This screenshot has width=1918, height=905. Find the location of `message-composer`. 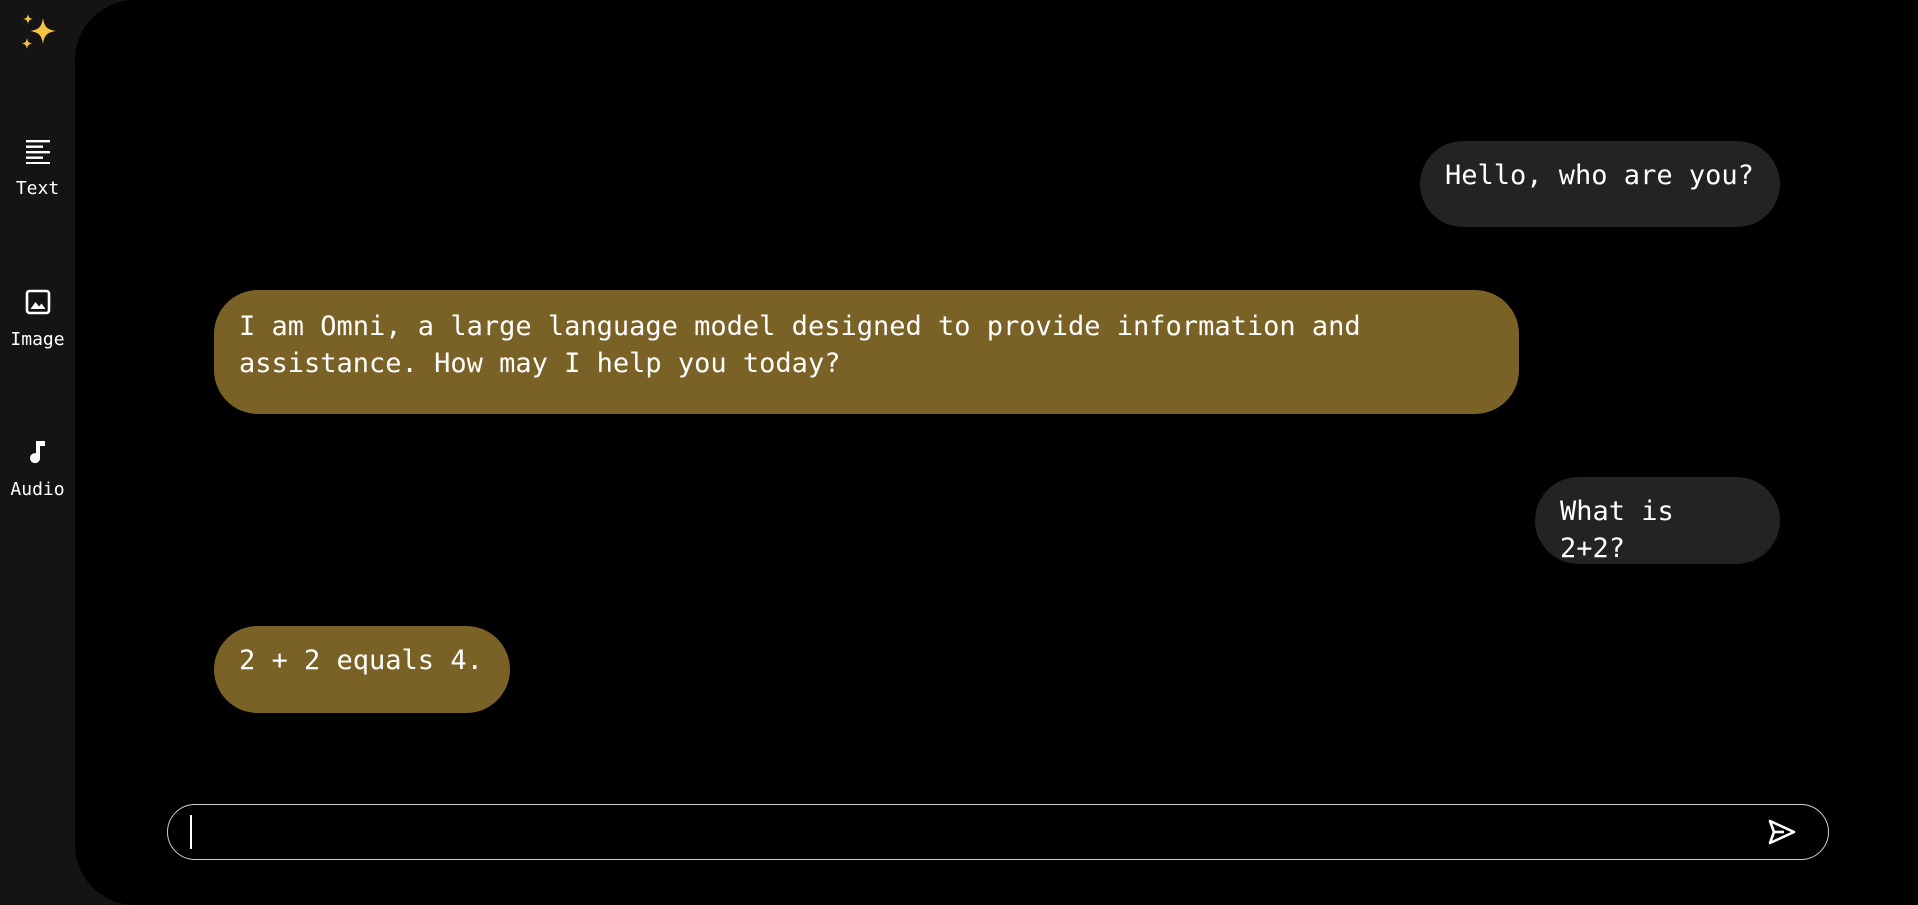

message-composer is located at coordinates (998, 832).